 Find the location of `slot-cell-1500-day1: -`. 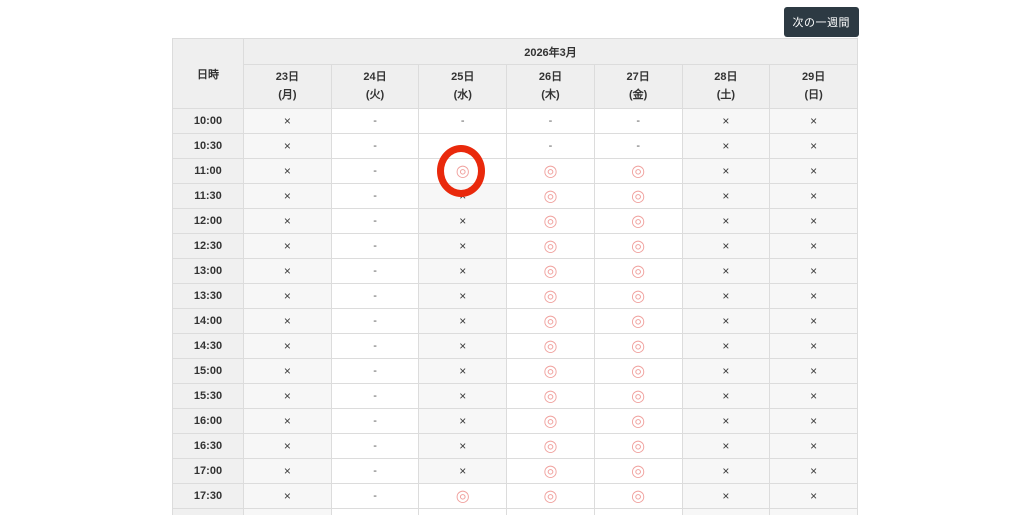

slot-cell-1500-day1: - is located at coordinates (375, 371).